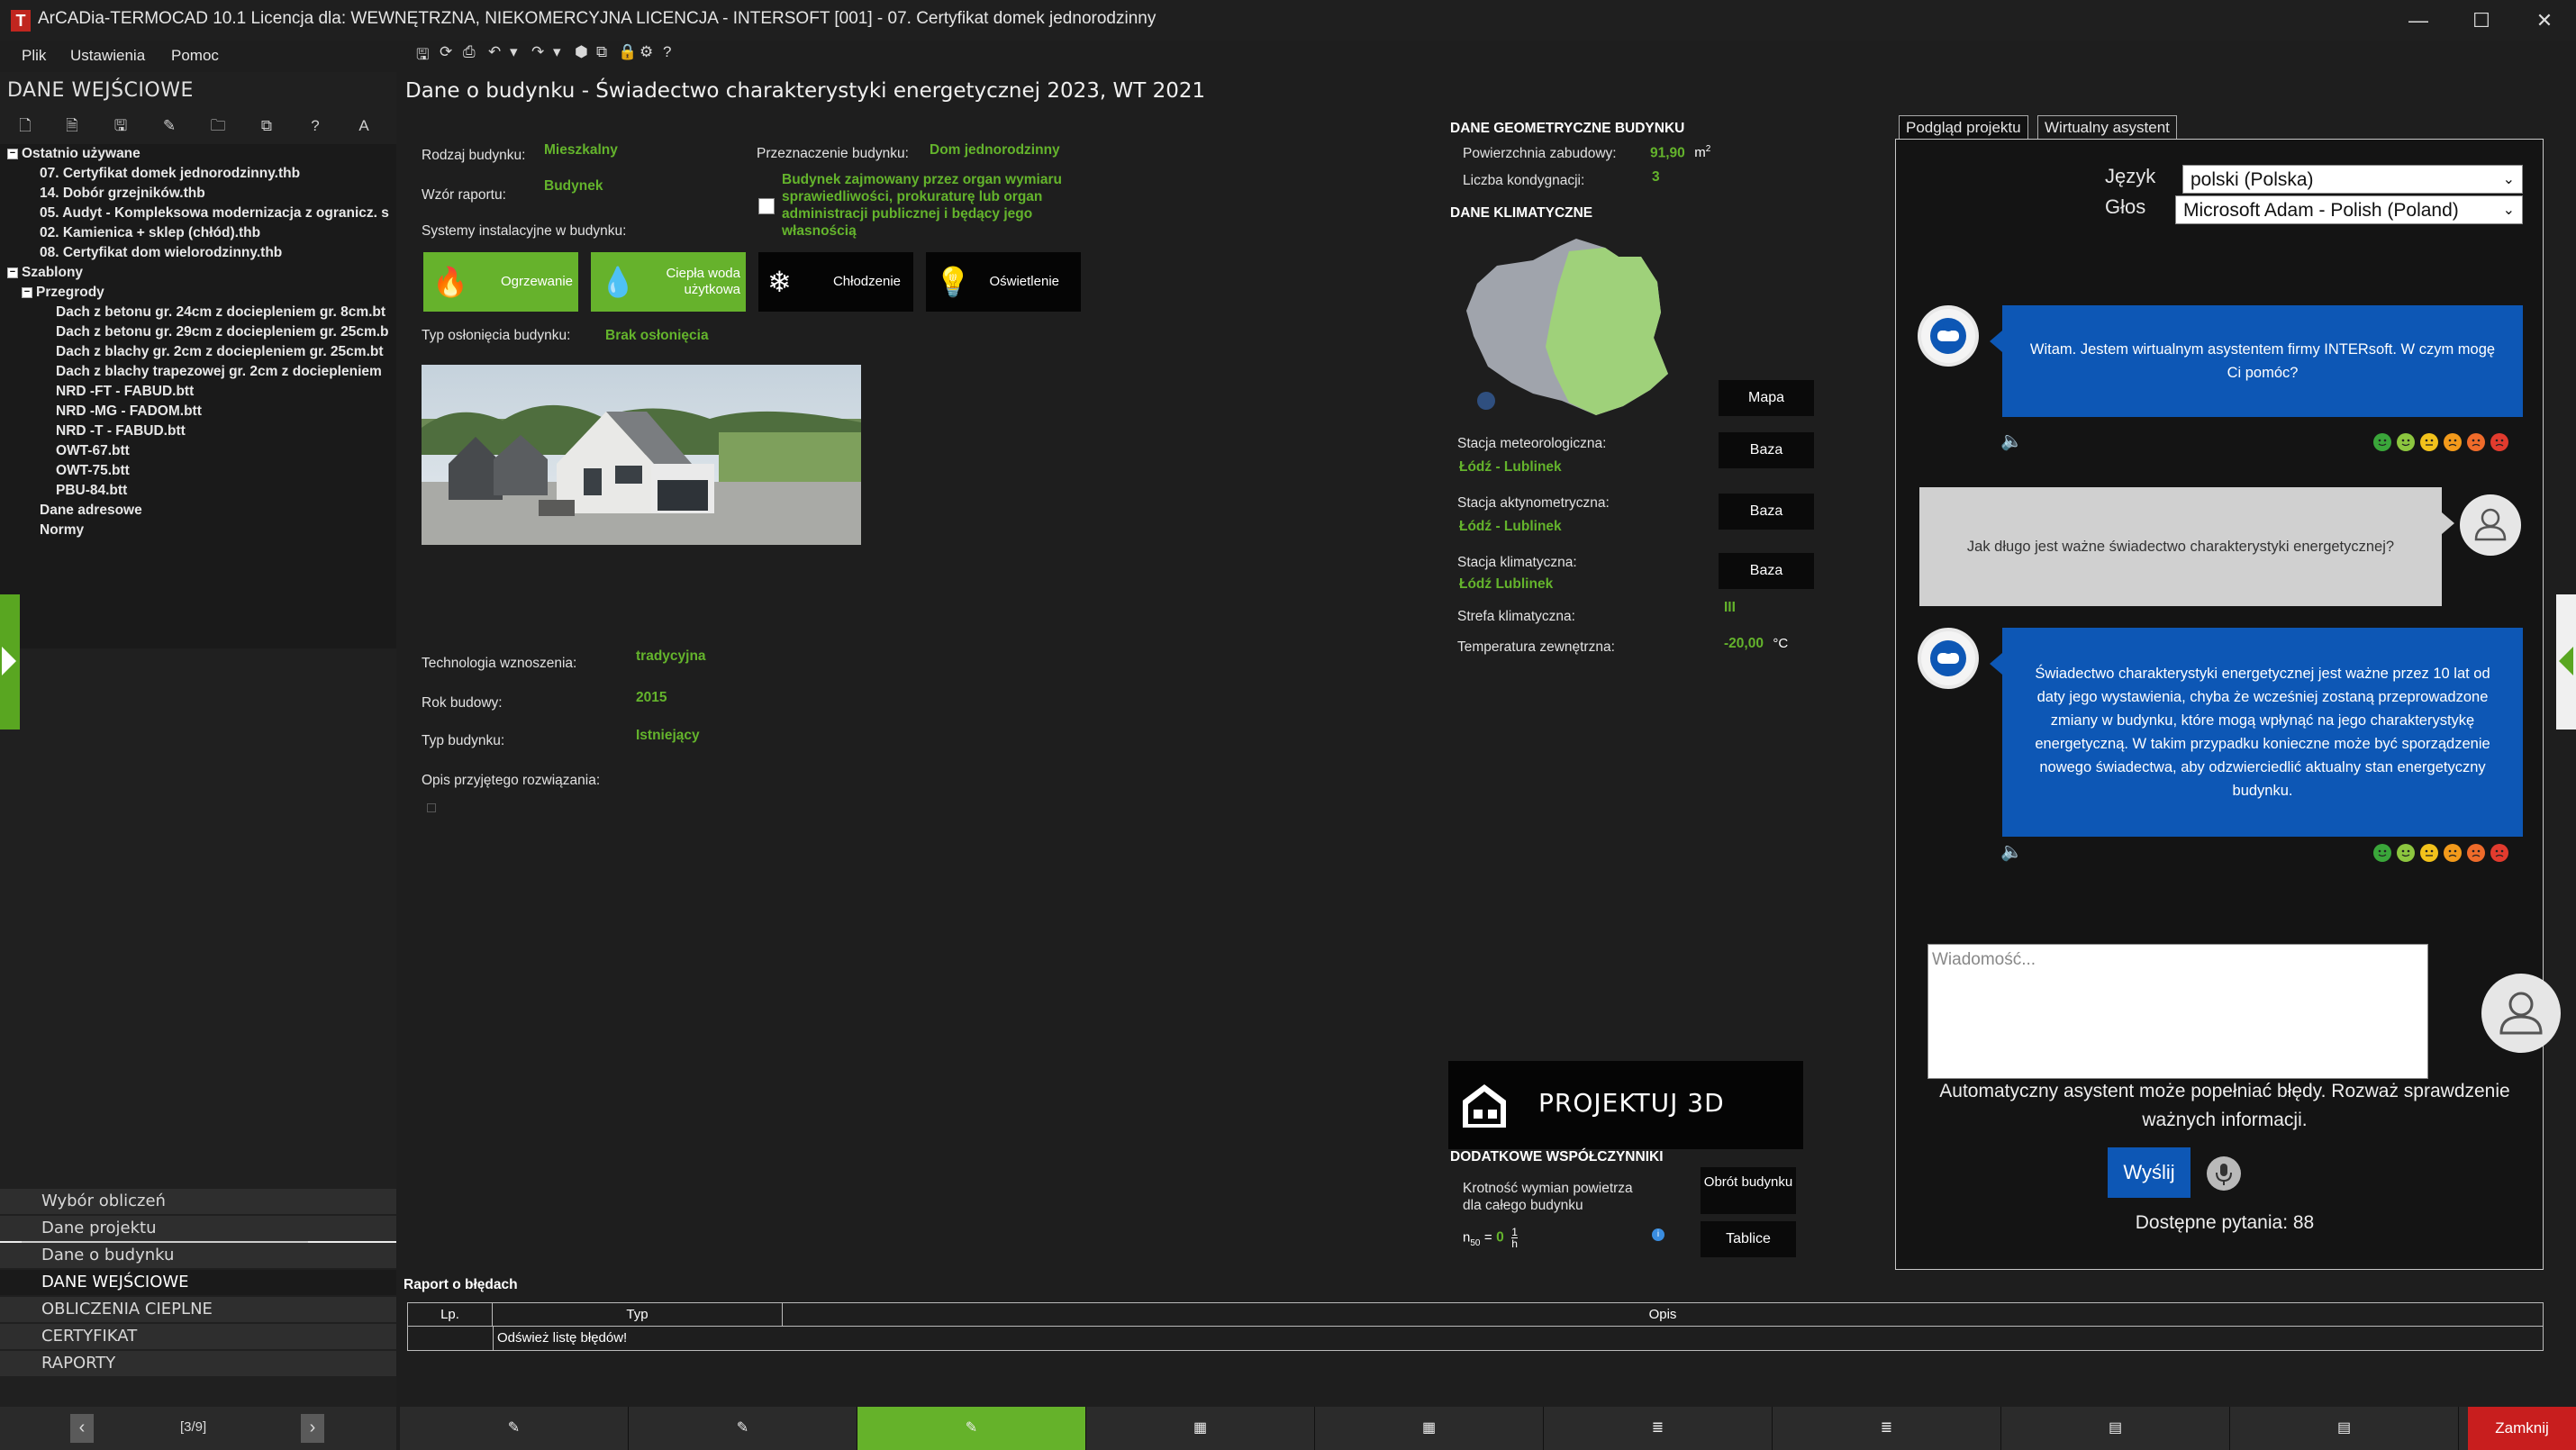 This screenshot has height=1450, width=2576. I want to click on nav-obliczenia-cieplne: OBLICZENIA CIEPLNE, so click(198, 1309).